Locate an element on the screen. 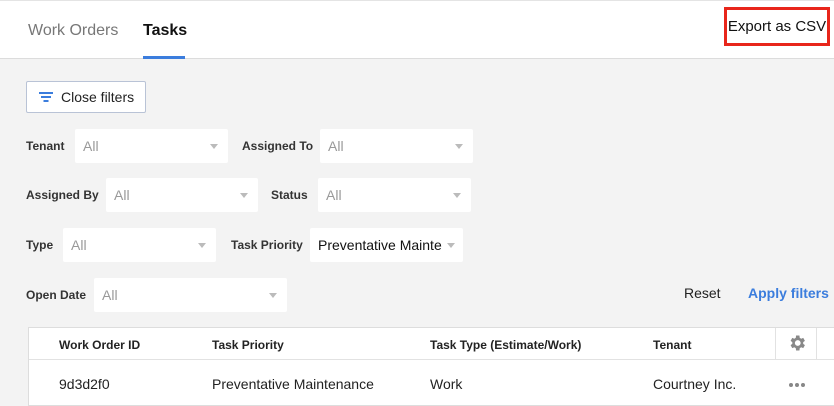 The image size is (834, 406). table-settings-cell is located at coordinates (796, 343).